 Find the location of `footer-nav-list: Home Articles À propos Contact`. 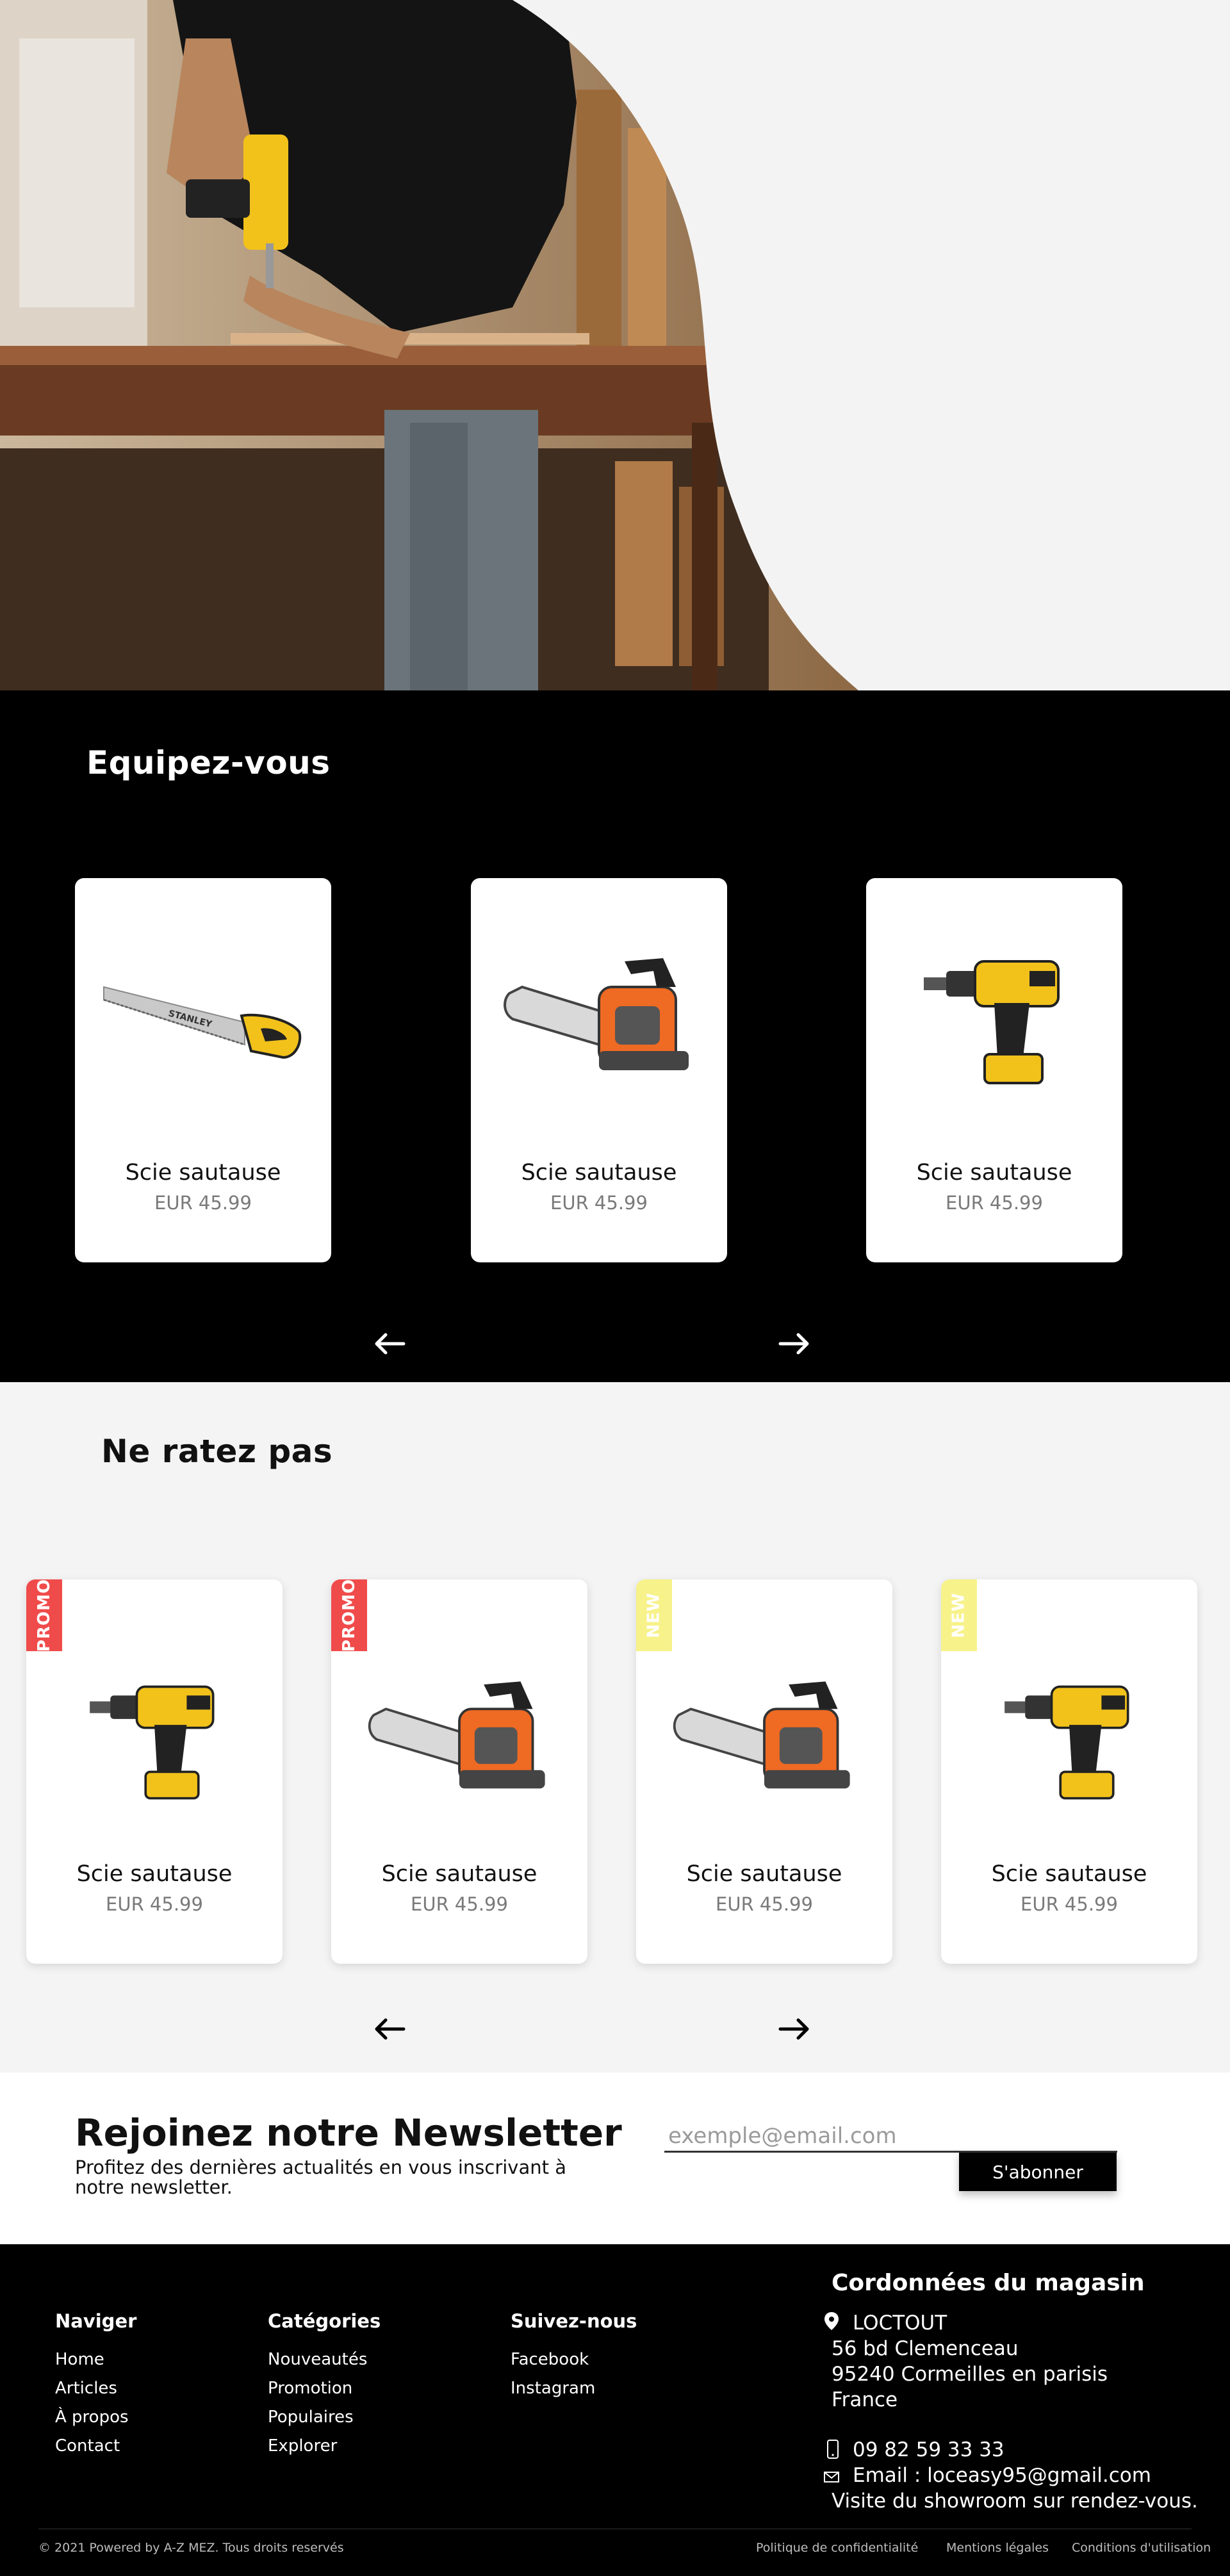

footer-nav-list: Home Articles À propos Contact is located at coordinates (92, 2403).